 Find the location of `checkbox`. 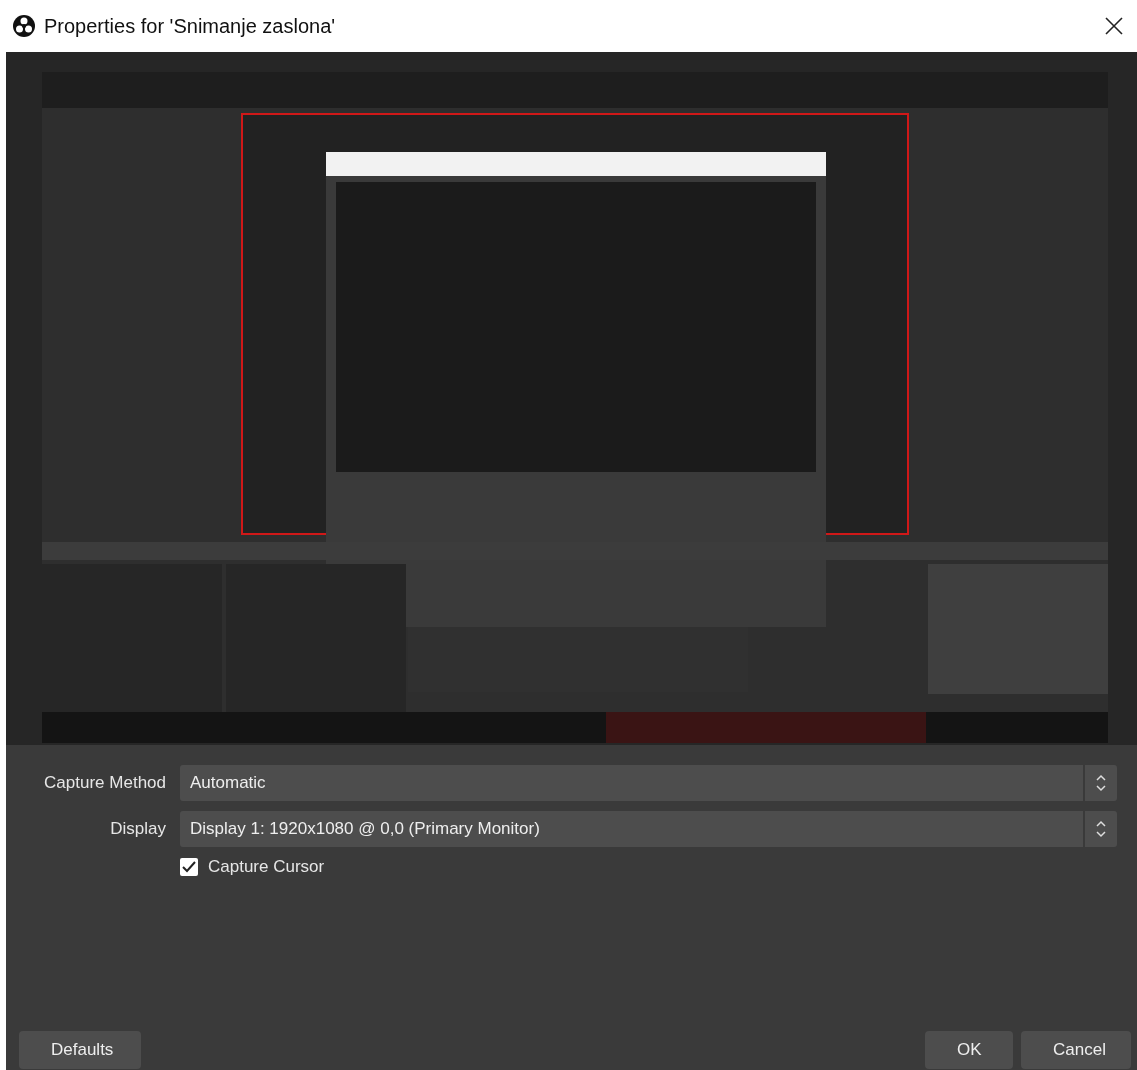

checkbox is located at coordinates (189, 867).